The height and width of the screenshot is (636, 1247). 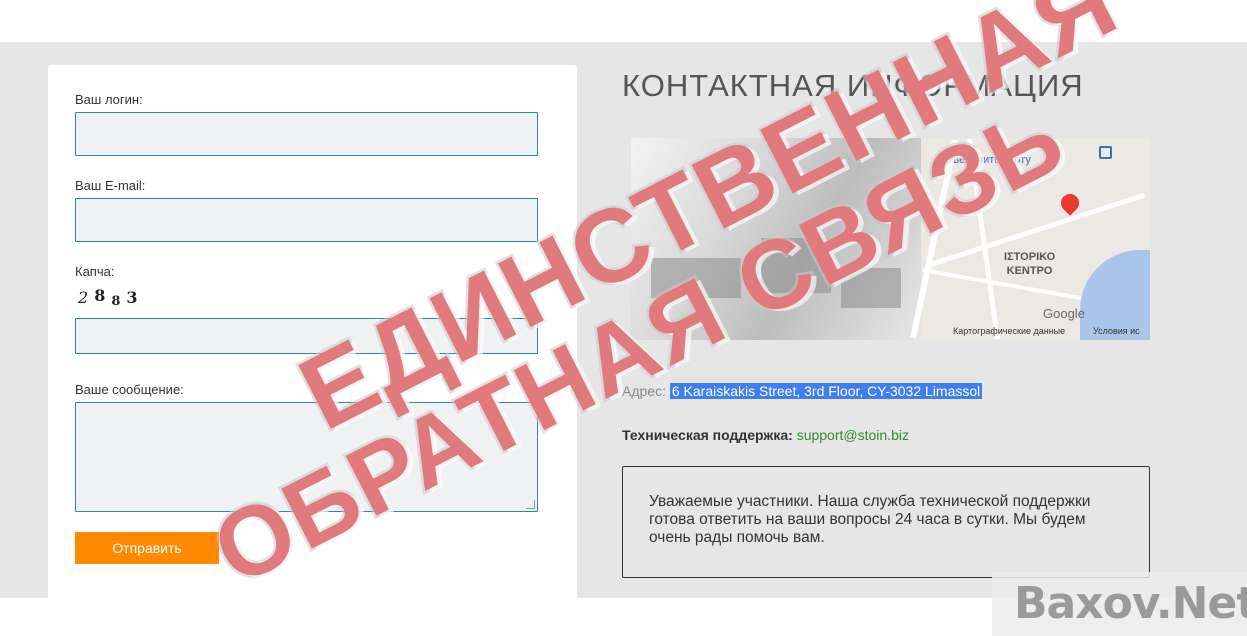 What do you see at coordinates (776, 239) in the screenshot?
I see `office-photo` at bounding box center [776, 239].